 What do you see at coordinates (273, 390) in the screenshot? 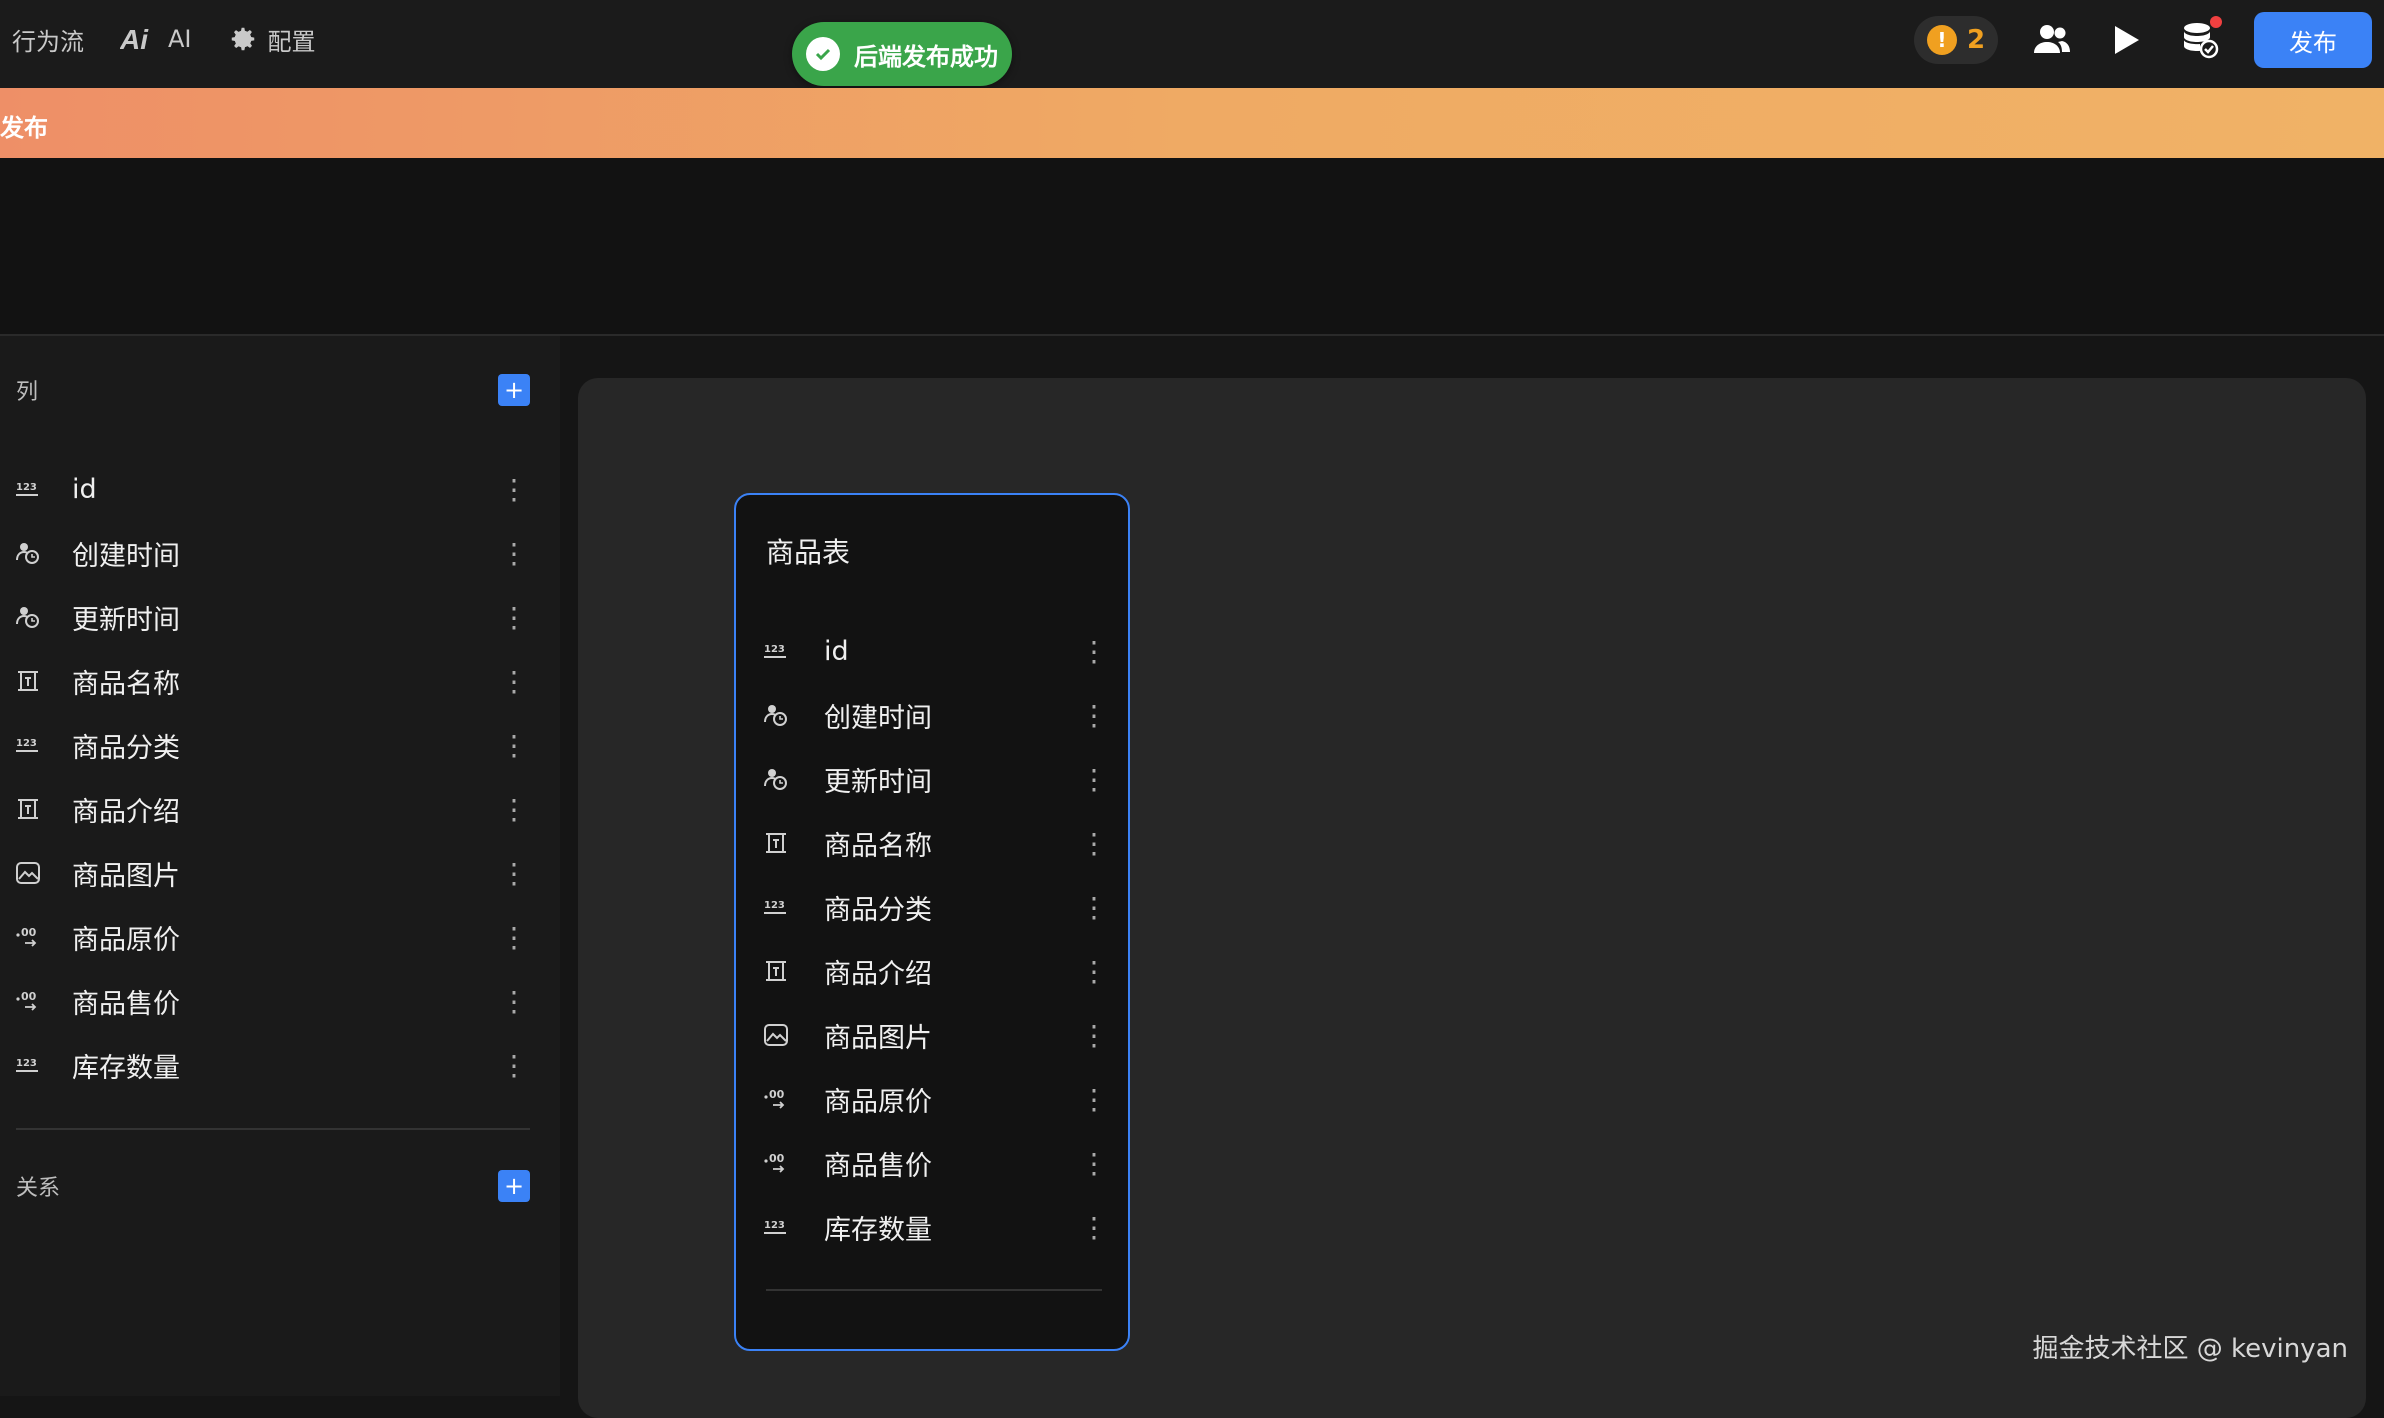
I see `columns-section-header: 列 +` at bounding box center [273, 390].